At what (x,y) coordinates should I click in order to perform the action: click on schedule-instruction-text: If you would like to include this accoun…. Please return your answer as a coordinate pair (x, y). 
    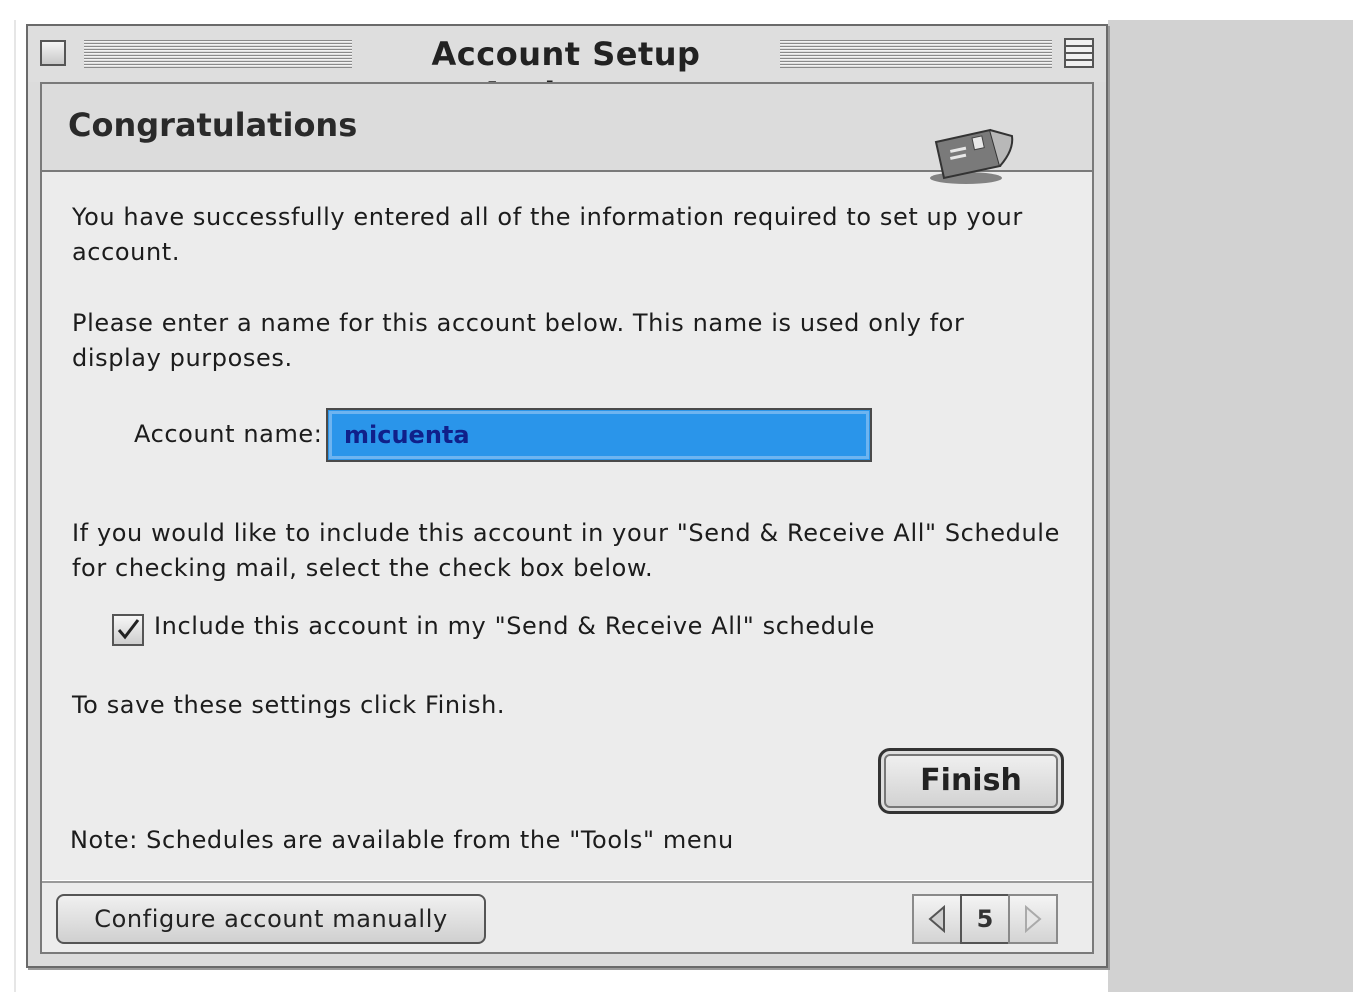
    Looking at the image, I should click on (566, 550).